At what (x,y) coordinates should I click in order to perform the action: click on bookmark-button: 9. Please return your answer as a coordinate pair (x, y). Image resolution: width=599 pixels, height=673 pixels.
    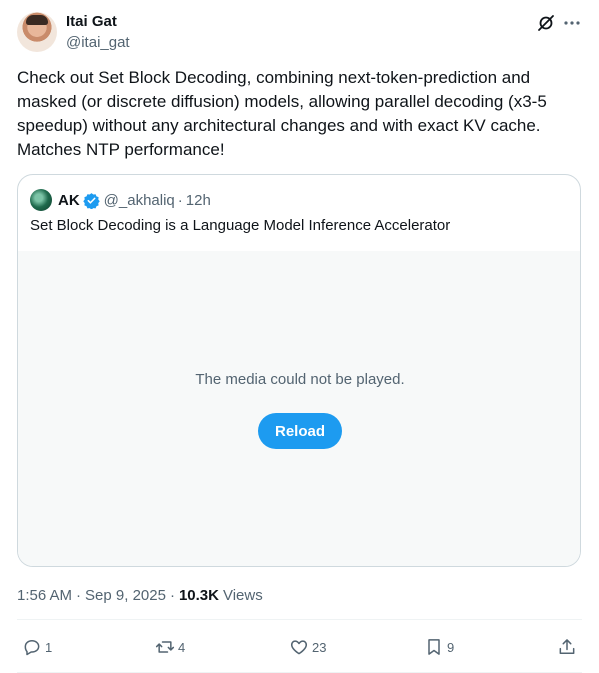
    Looking at the image, I should click on (439, 647).